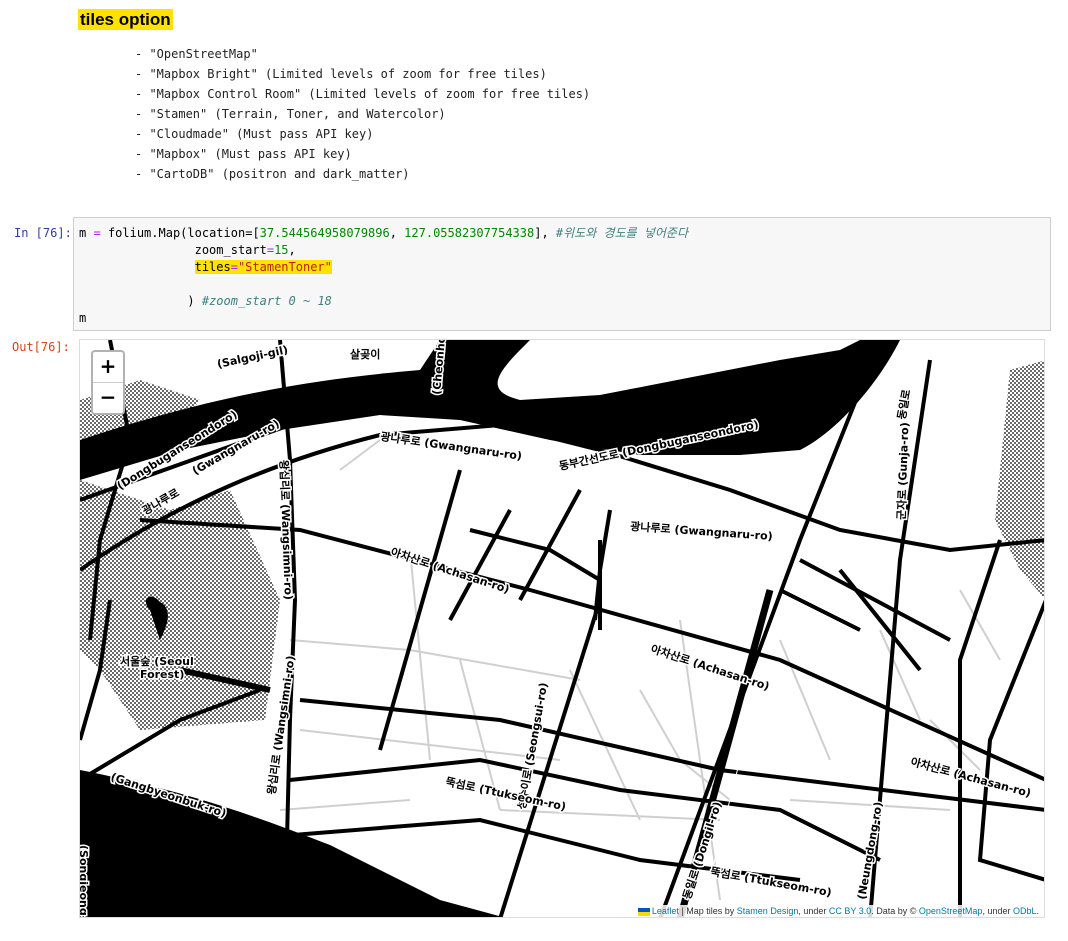  Describe the element at coordinates (284, 267) in the screenshot. I see `code-tiles-val: "StamenToner"` at that location.